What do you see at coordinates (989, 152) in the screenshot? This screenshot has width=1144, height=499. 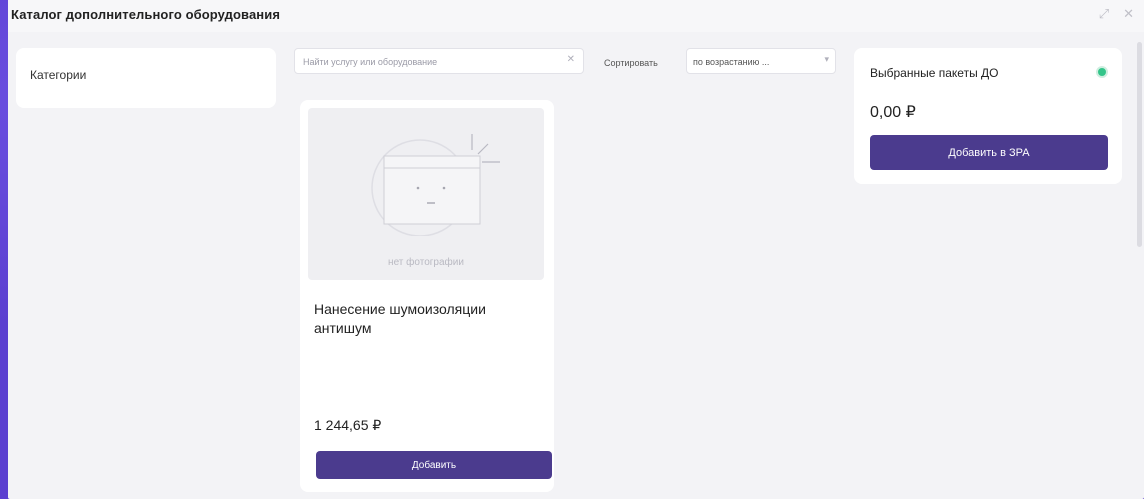 I see `add-to-zra-button: Добавить в ЗРА` at bounding box center [989, 152].